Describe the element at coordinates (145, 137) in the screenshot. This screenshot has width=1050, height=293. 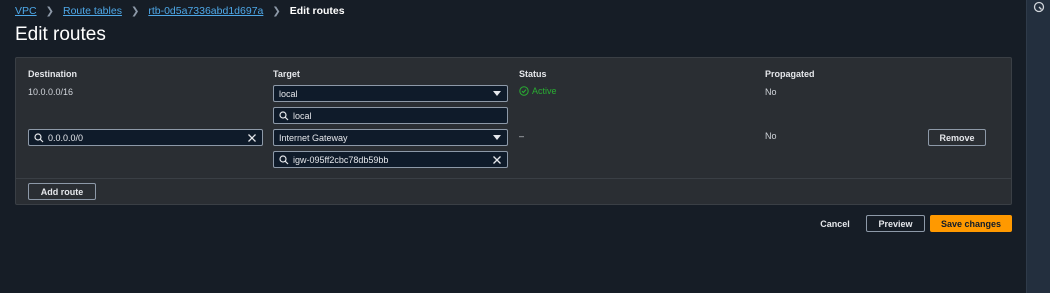
I see `row2-destination-input: 0.0.0.0/0` at that location.